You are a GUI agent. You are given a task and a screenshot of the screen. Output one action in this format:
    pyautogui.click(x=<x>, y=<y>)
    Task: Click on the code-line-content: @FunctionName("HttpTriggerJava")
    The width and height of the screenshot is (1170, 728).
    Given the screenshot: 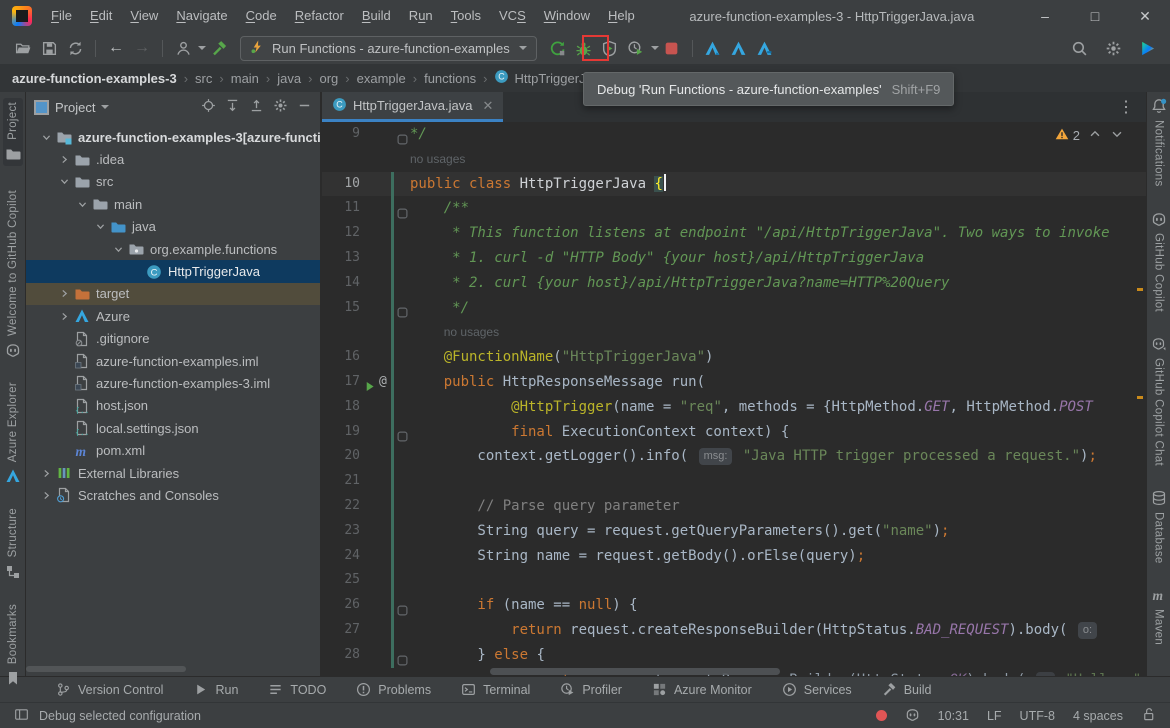 What is the action you would take?
    pyautogui.click(x=778, y=357)
    